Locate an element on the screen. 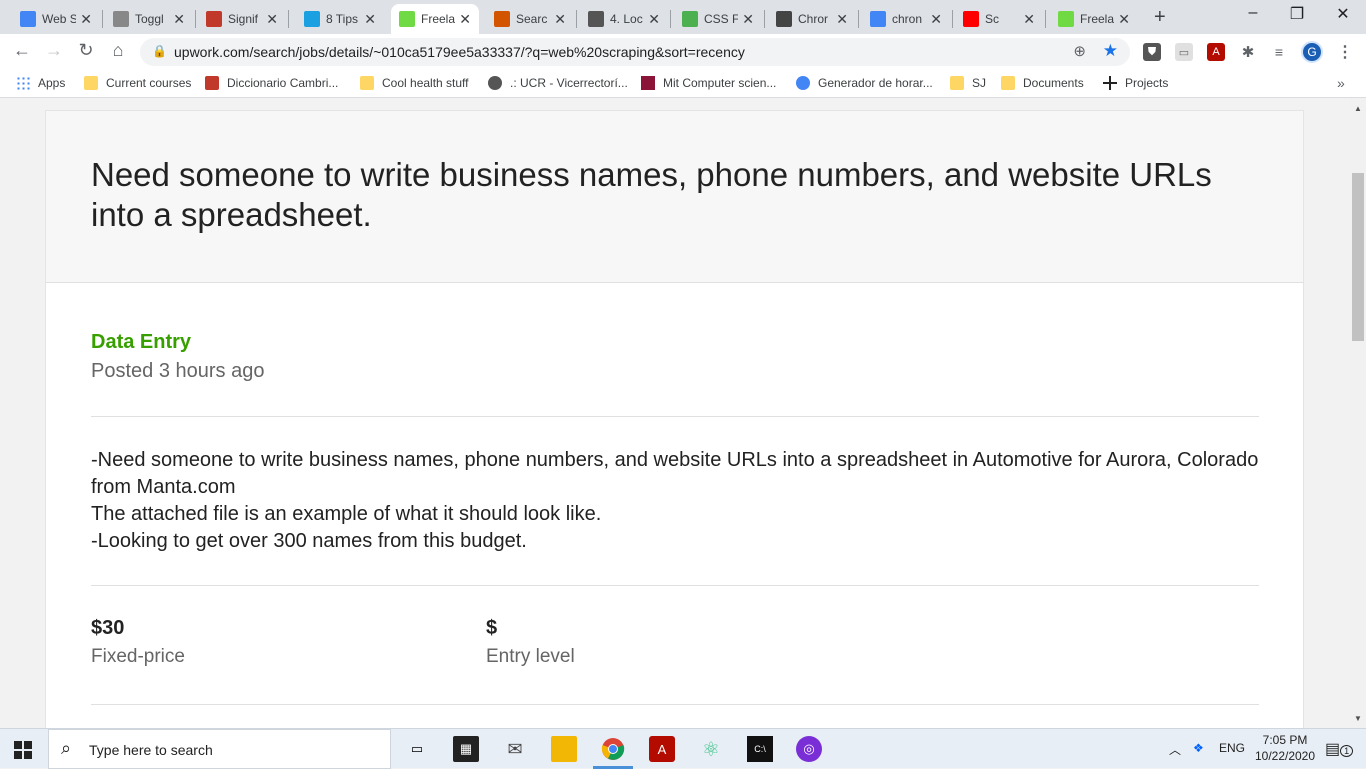  browser-tab: Toggl ✕ is located at coordinates (149, 19).